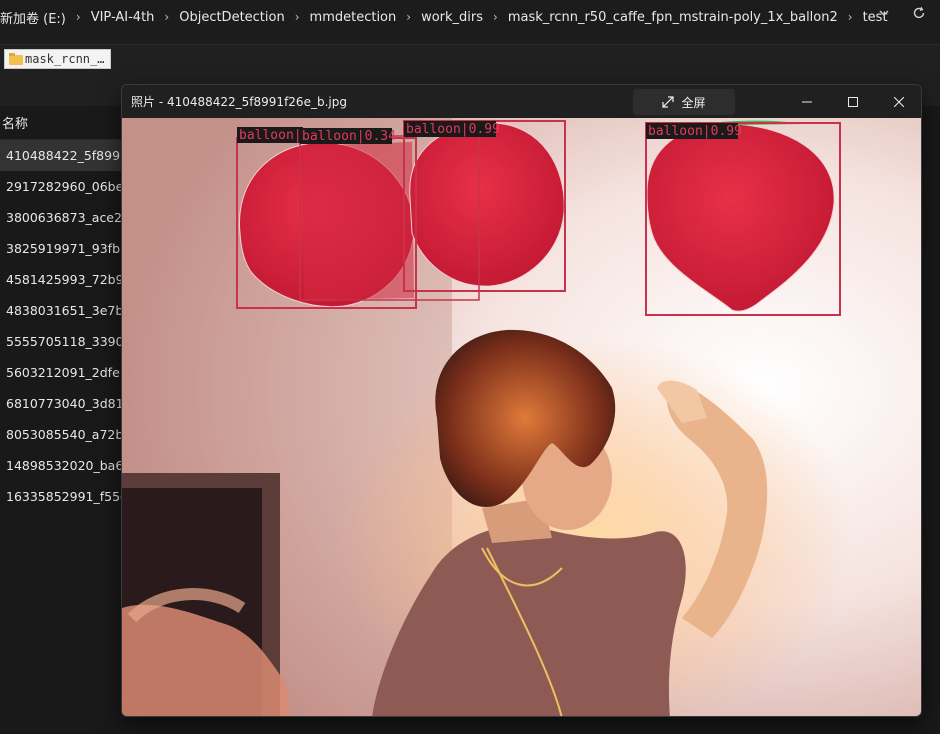 Image resolution: width=940 pixels, height=734 pixels. I want to click on file-name: 5603212091_2dfe16ea72_b.jpg, so click(65, 372).